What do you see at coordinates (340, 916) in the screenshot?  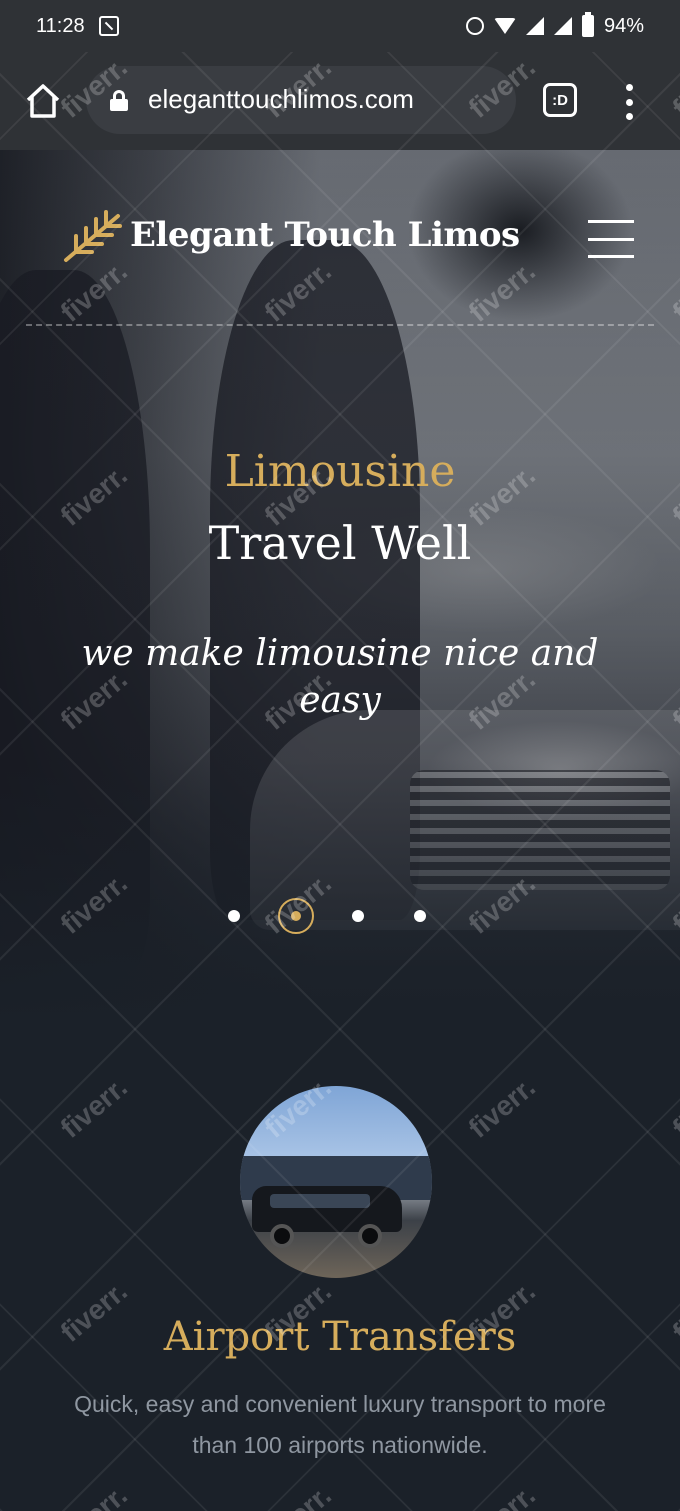 I see `slider-pagination` at bounding box center [340, 916].